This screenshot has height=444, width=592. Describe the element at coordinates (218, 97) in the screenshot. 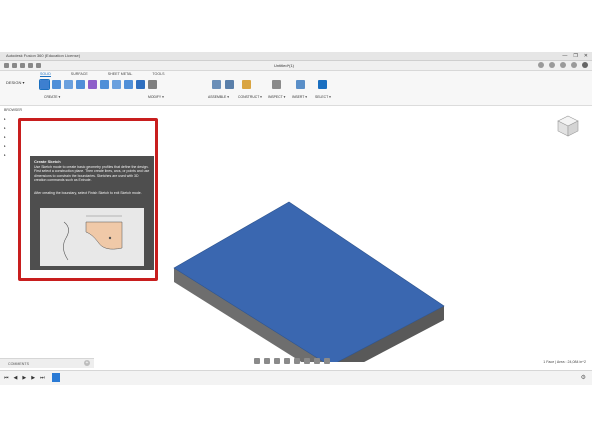

I see `assemble-menu: ASSEMBLE ▾` at that location.